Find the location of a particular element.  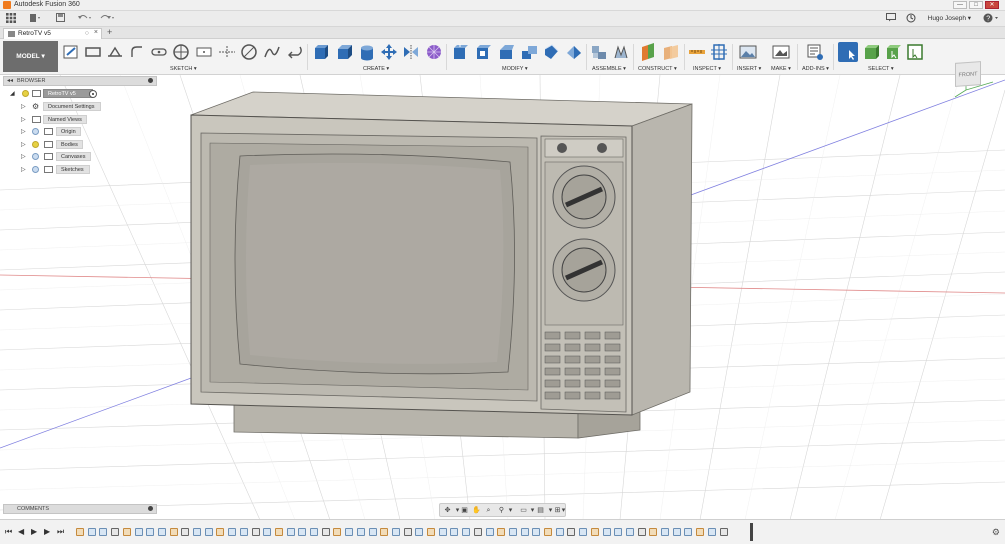

select-box-icon is located at coordinates (871, 52).